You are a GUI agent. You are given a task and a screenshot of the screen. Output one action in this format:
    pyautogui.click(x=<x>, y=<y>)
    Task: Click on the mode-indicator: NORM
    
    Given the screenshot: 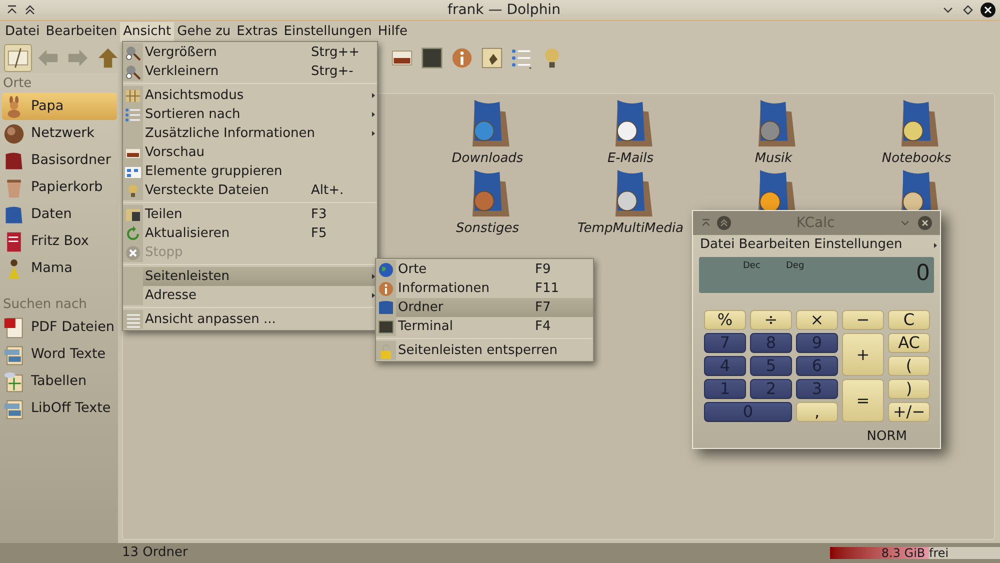 What is the action you would take?
    pyautogui.click(x=886, y=437)
    